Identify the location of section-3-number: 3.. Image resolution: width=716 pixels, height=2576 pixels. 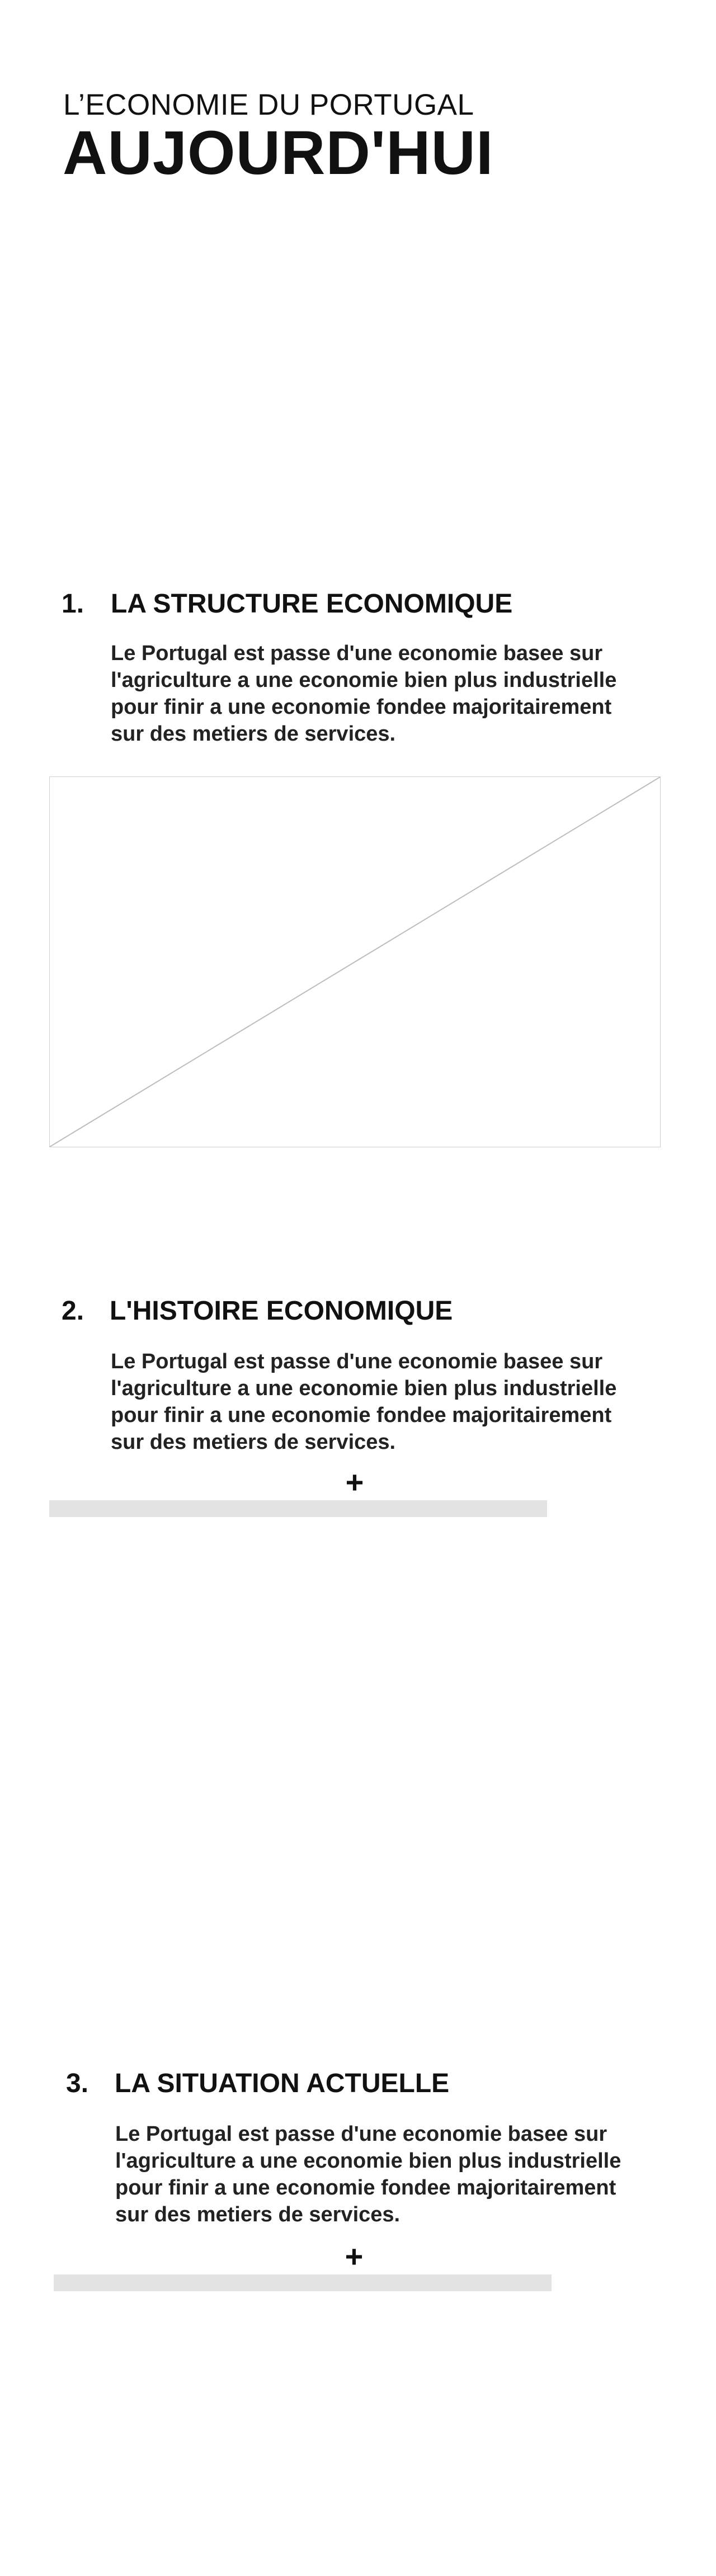
(77, 2083).